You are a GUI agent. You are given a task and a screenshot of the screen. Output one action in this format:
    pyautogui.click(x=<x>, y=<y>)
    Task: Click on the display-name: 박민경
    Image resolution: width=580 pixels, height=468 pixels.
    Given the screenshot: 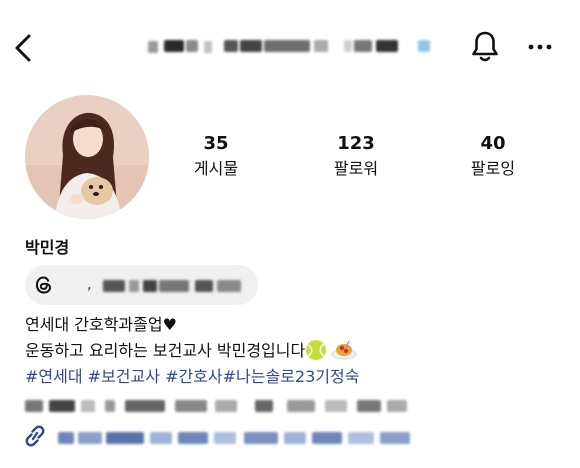 What is the action you would take?
    pyautogui.click(x=47, y=247)
    